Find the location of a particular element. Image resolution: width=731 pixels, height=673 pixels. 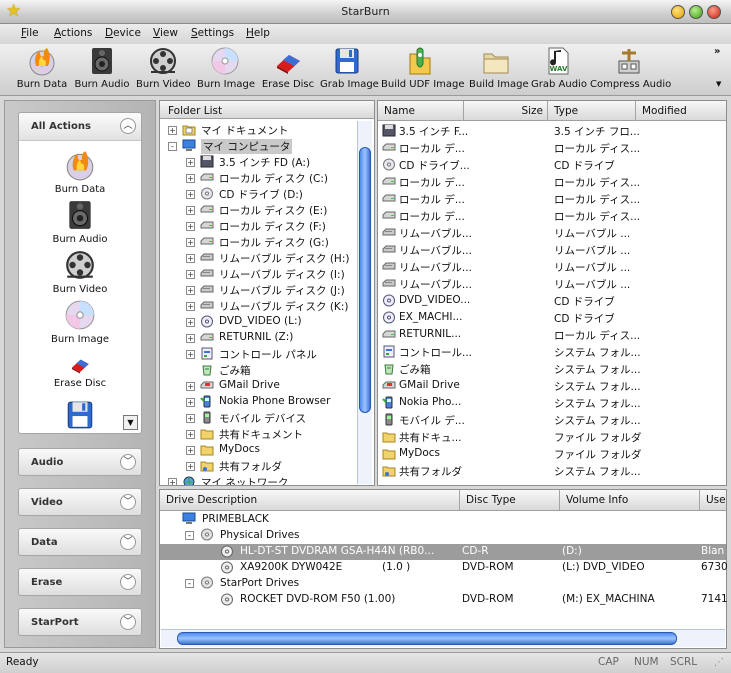

file-row: DVD_VIDEO... CD ドライブ is located at coordinates (552, 301).